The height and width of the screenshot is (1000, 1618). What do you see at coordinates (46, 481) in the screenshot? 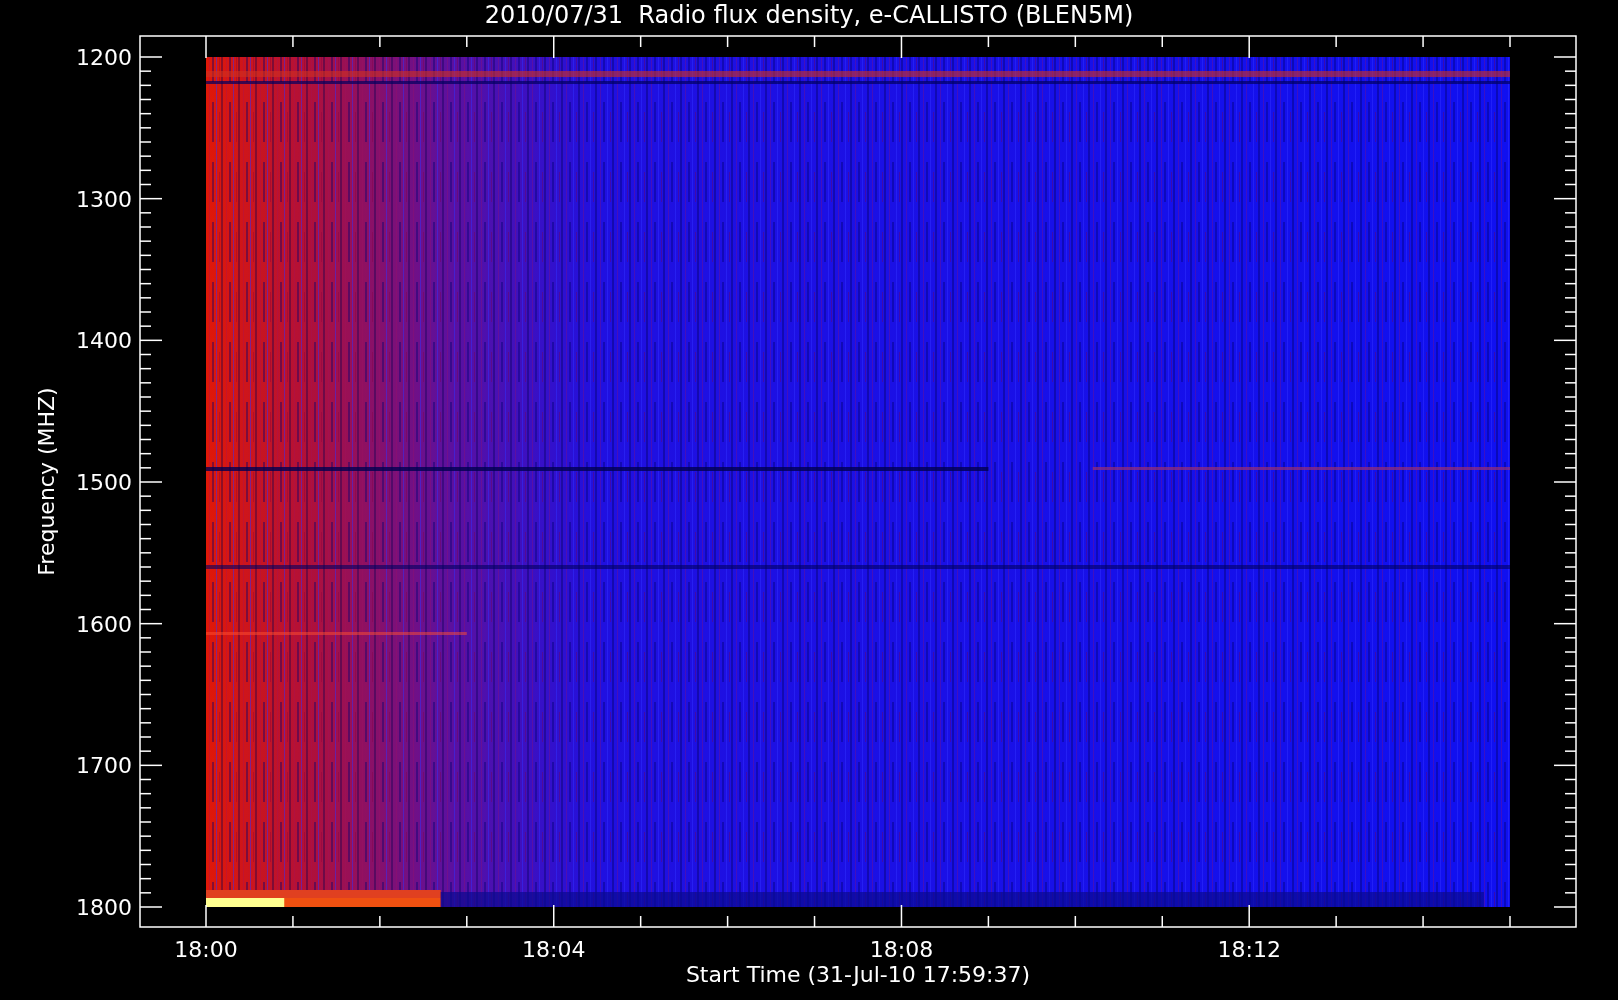
I see `axis-title: Frequency (MHZ)` at bounding box center [46, 481].